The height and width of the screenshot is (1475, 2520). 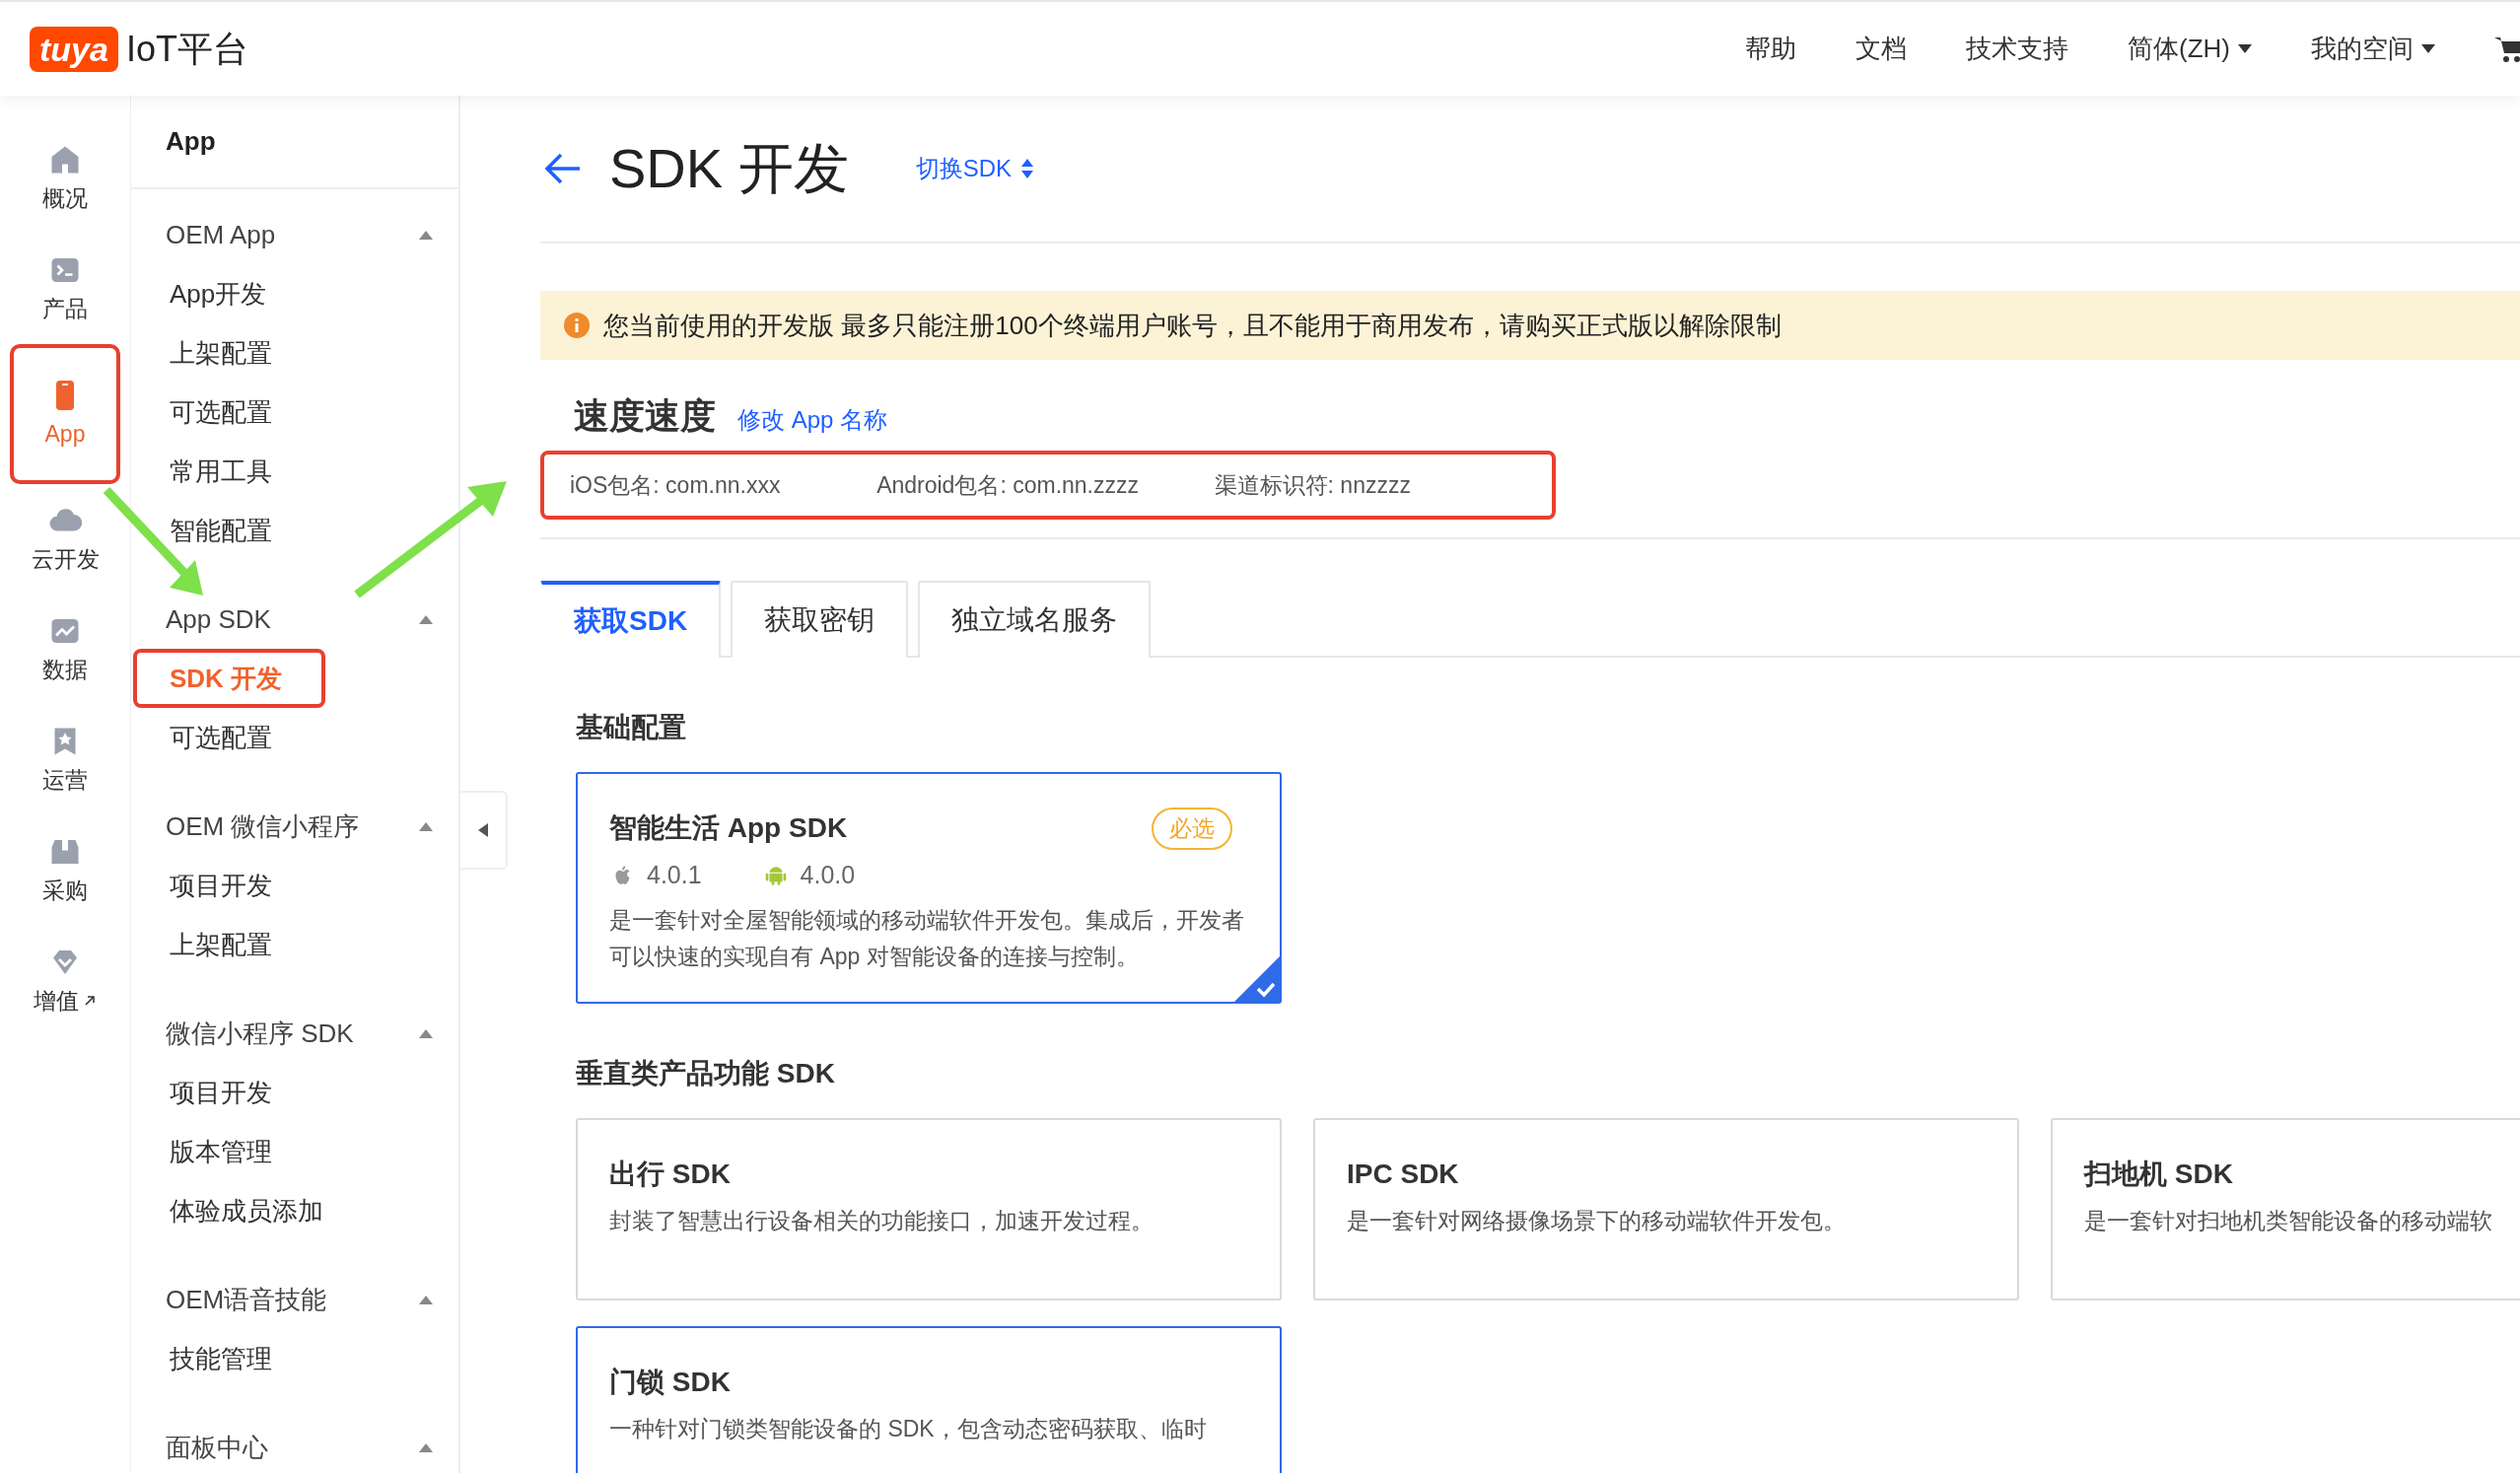 I want to click on menu-group-header: OEM语音技能, so click(x=294, y=1299).